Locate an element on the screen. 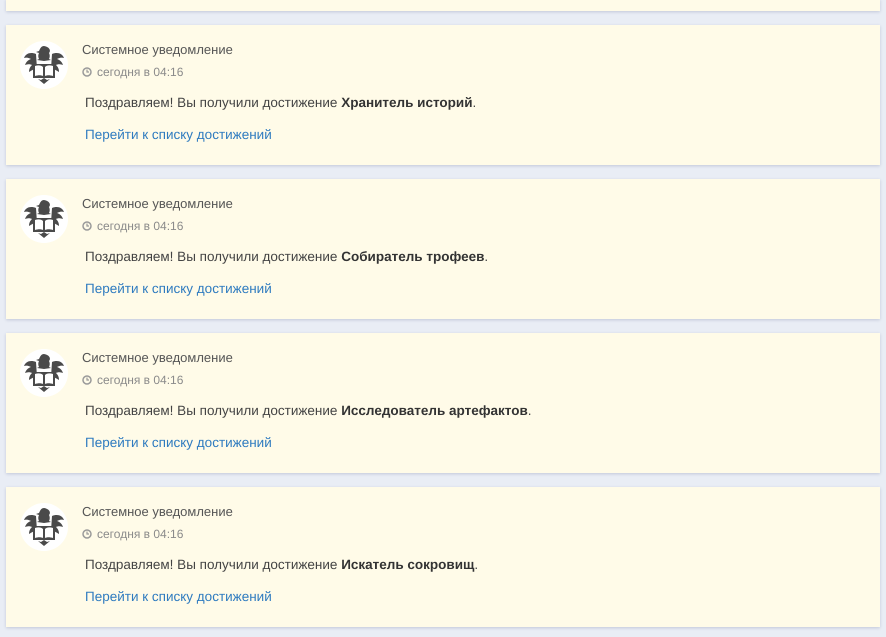 The width and height of the screenshot is (886, 637). notification-message: Поздравляем! Вы получили достижение Хранитель историй. is located at coordinates (280, 103).